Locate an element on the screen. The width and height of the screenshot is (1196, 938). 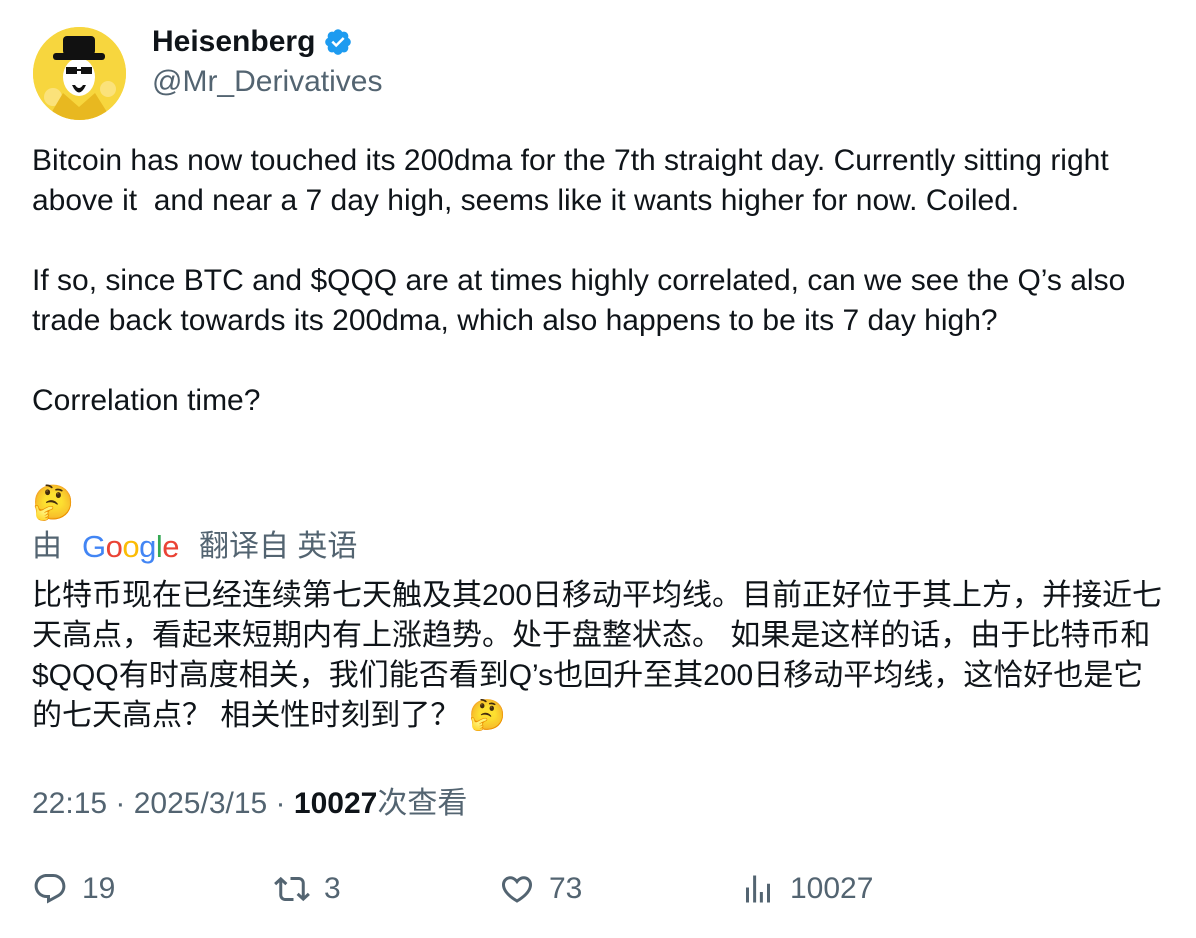
reply-icon is located at coordinates (50, 889).